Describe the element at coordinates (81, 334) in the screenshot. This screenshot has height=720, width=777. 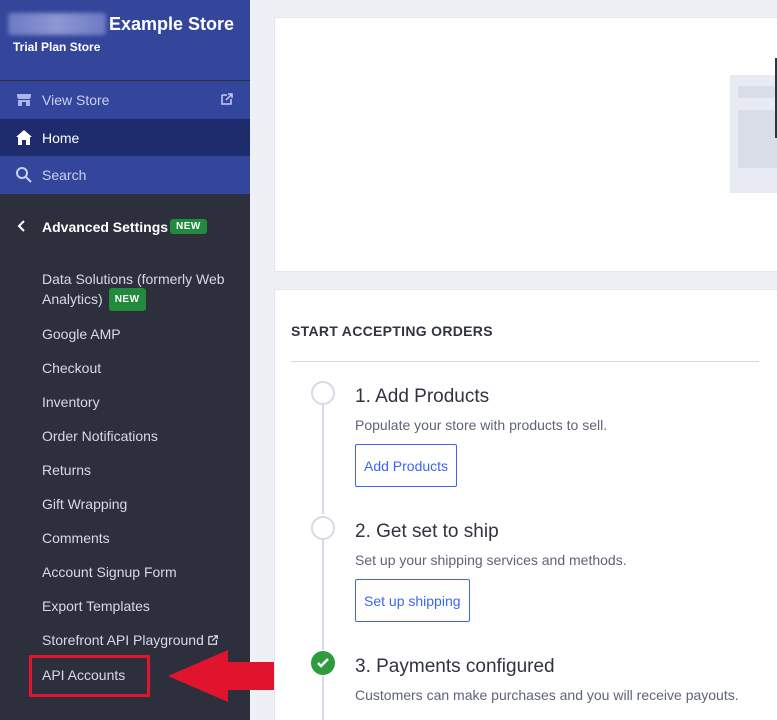
I see `sidebar-item-google-amp: Google AMP` at that location.